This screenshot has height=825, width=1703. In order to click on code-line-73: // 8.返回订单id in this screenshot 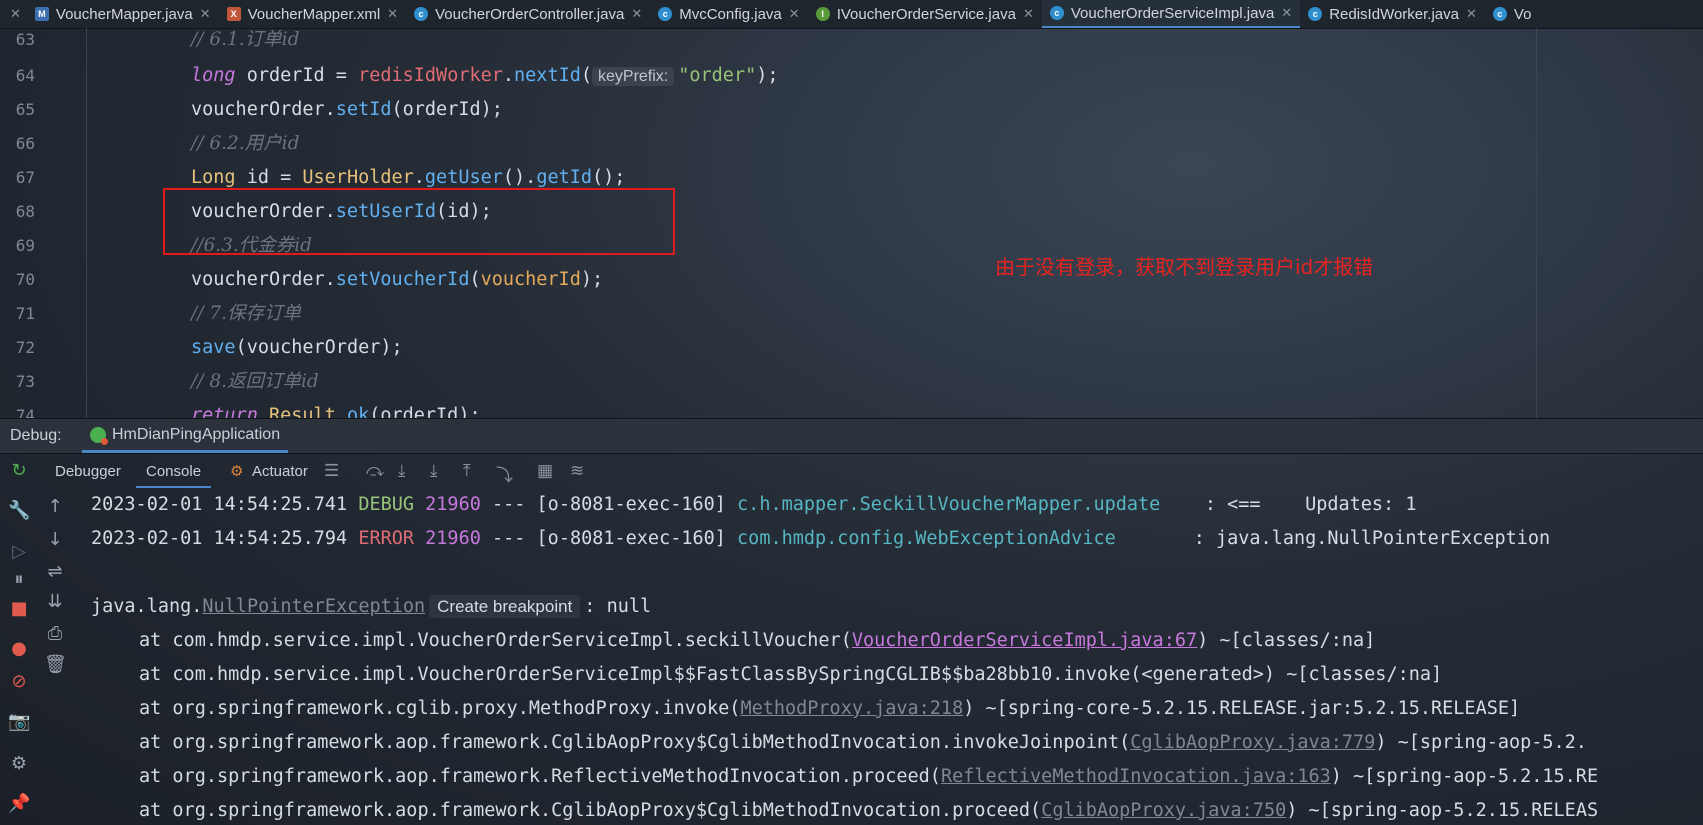, I will do `click(255, 381)`.